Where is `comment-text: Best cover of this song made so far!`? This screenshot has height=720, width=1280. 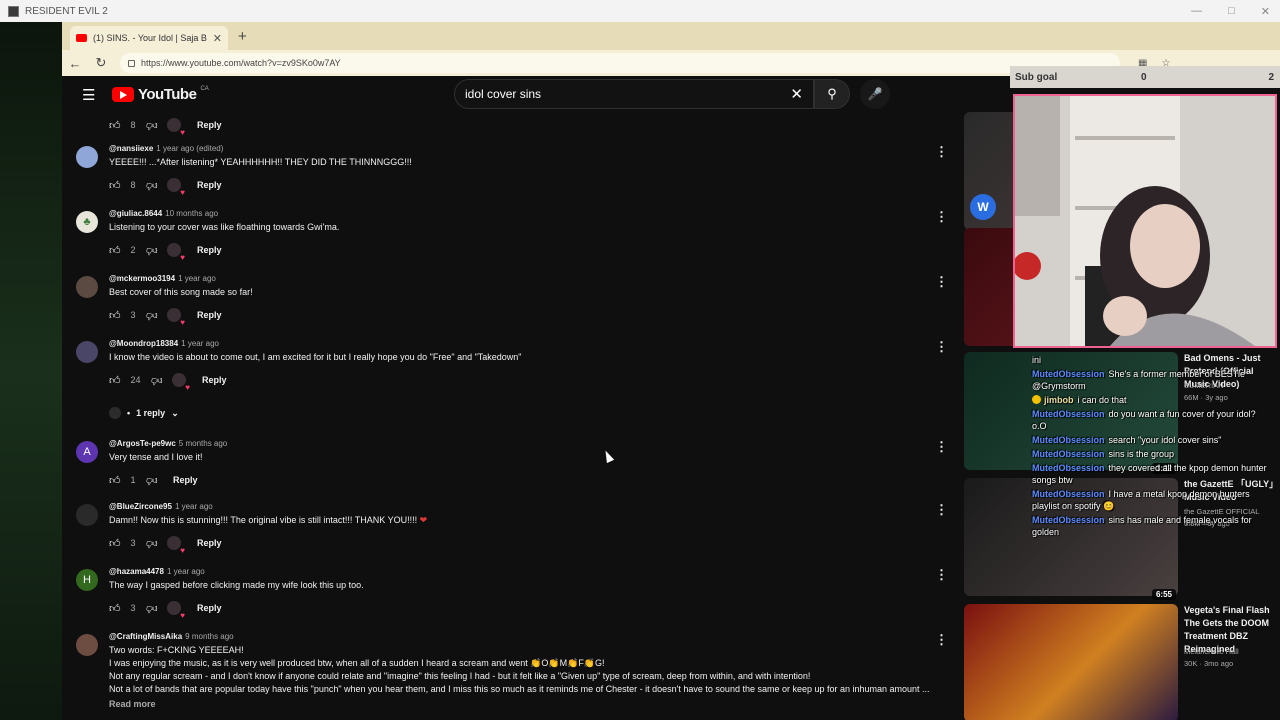 comment-text: Best cover of this song made so far! is located at coordinates (181, 292).